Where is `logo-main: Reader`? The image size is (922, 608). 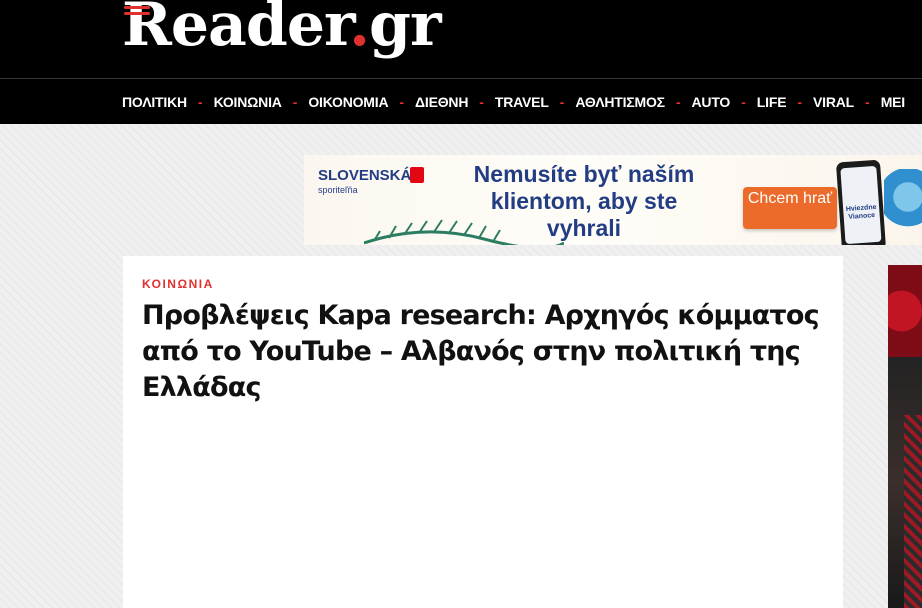
logo-main: Reader is located at coordinates (236, 30).